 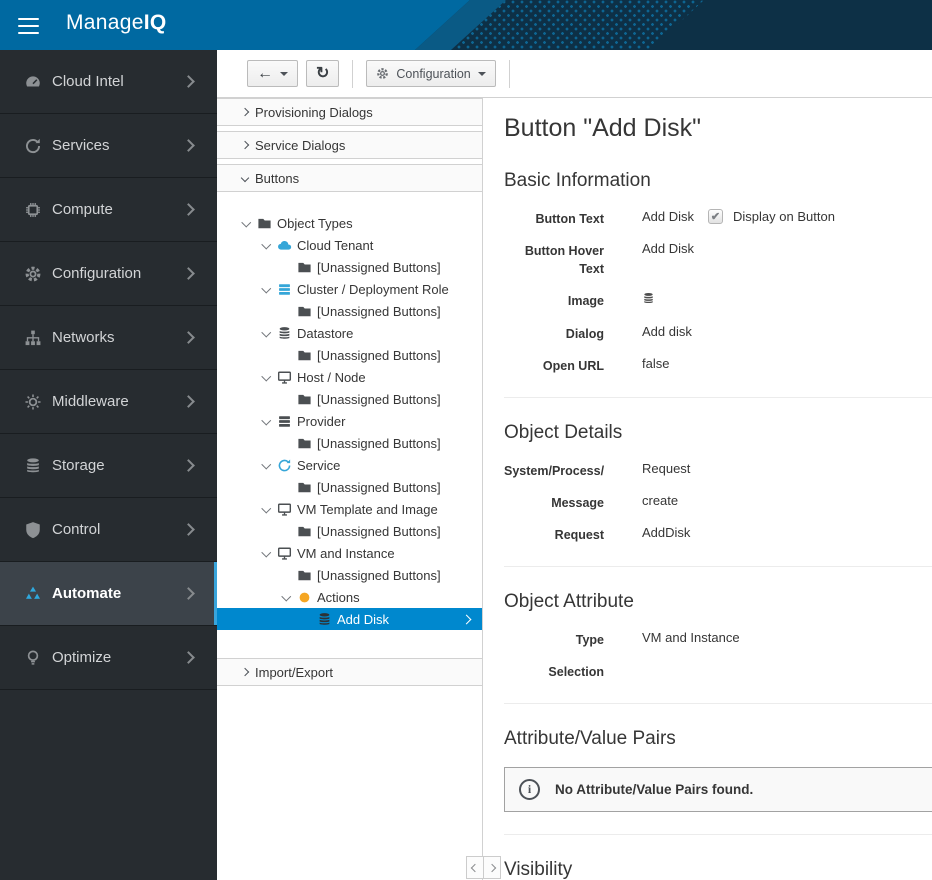 I want to click on section-object-attribute: Object Attribute, so click(x=569, y=602).